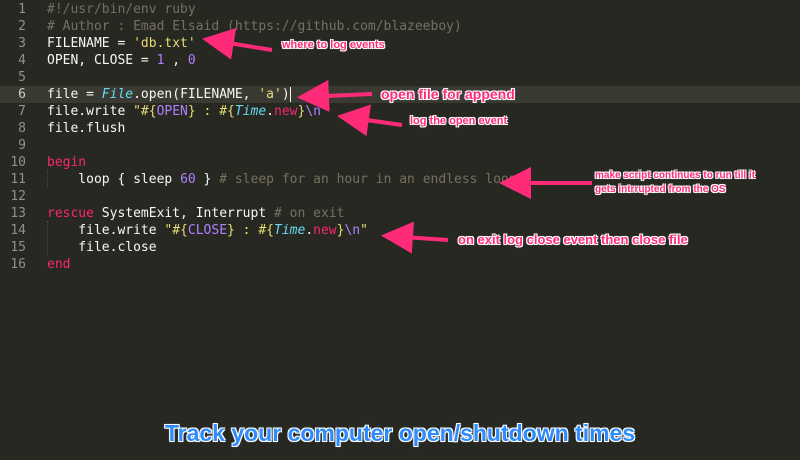 The height and width of the screenshot is (460, 800). What do you see at coordinates (237, 44) in the screenshot?
I see `arrow-filename` at bounding box center [237, 44].